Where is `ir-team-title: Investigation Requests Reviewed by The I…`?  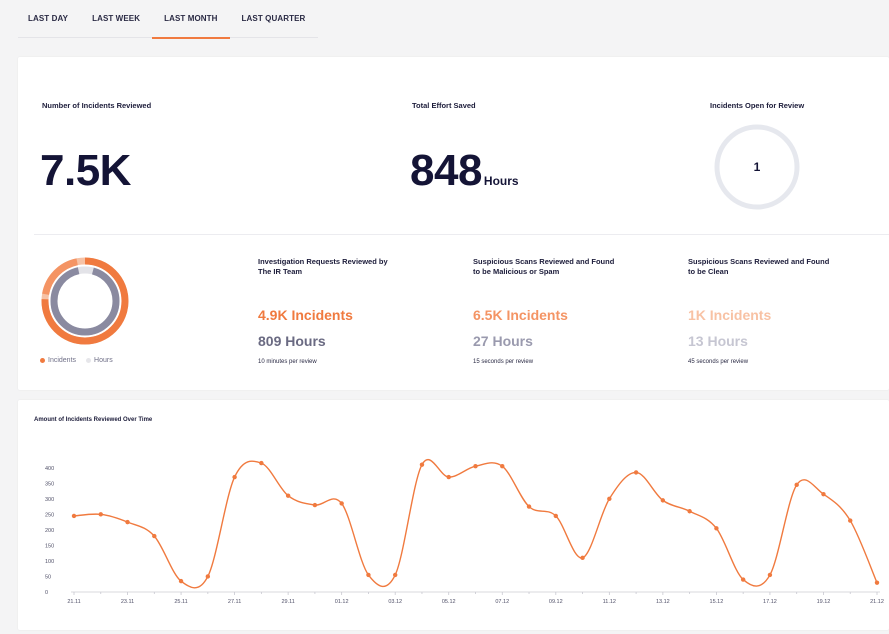 ir-team-title: Investigation Requests Reviewed by The I… is located at coordinates (323, 266).